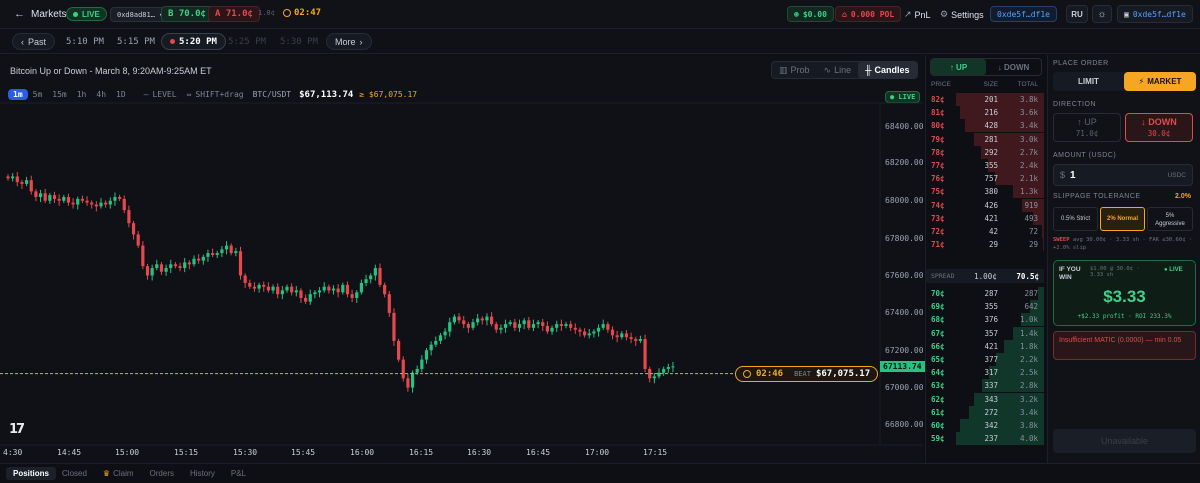  I want to click on amount-value: 1, so click(1073, 175).